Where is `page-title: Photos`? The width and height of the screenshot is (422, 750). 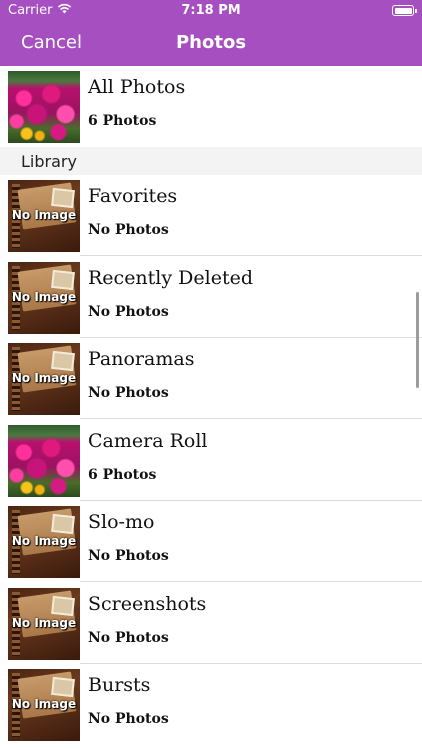 page-title: Photos is located at coordinates (211, 42).